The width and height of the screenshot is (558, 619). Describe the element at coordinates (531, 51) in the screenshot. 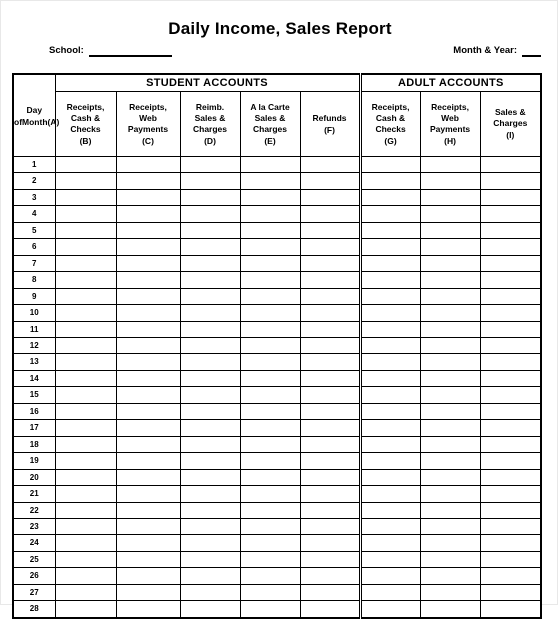

I see `month-year-input` at that location.